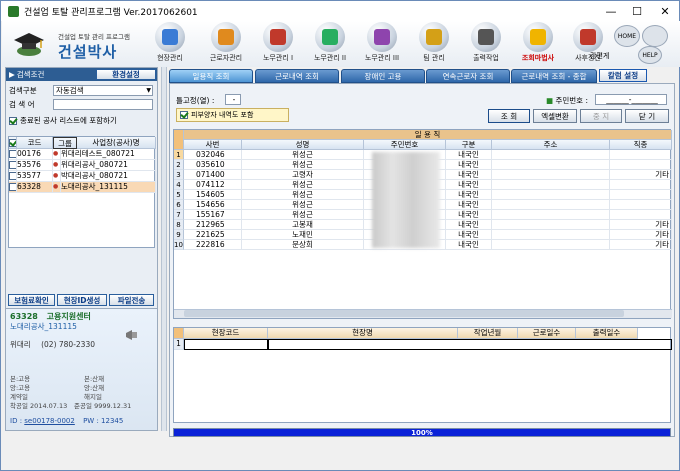 This screenshot has width=680, height=471. What do you see at coordinates (213, 245) in the screenshot?
I see `employee-id: 222816` at bounding box center [213, 245].